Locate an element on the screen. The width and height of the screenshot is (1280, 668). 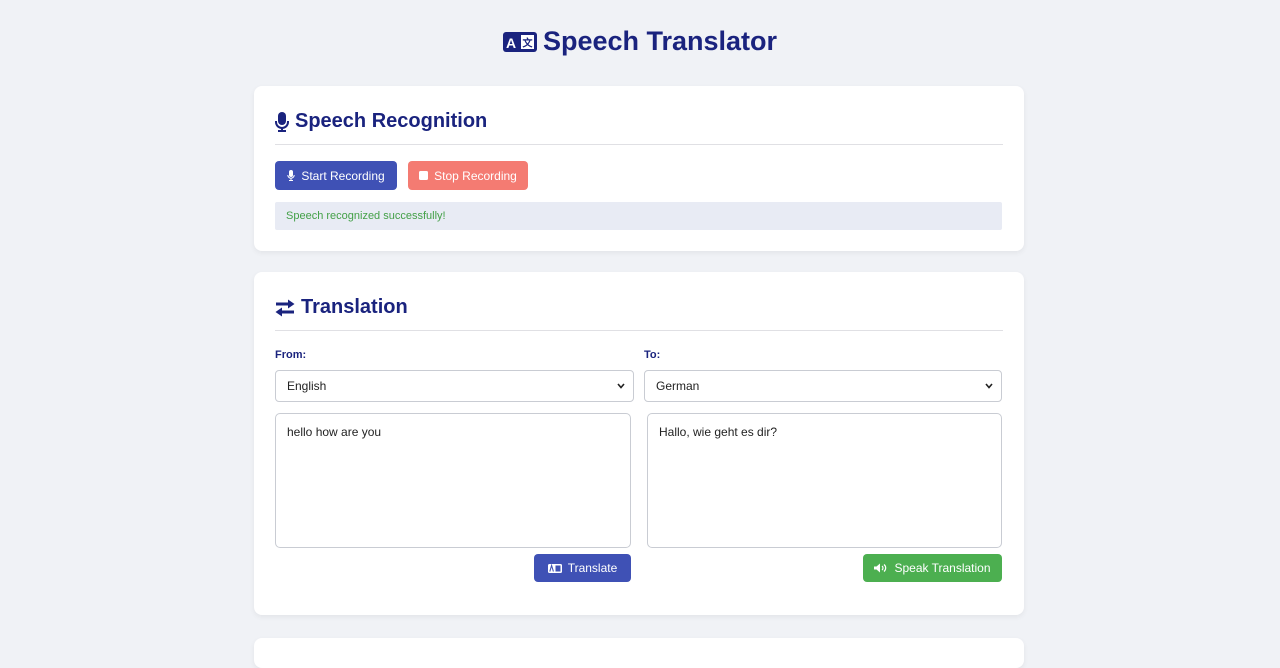
speech-recognition-header: Speech Recognition is located at coordinates (639, 127).